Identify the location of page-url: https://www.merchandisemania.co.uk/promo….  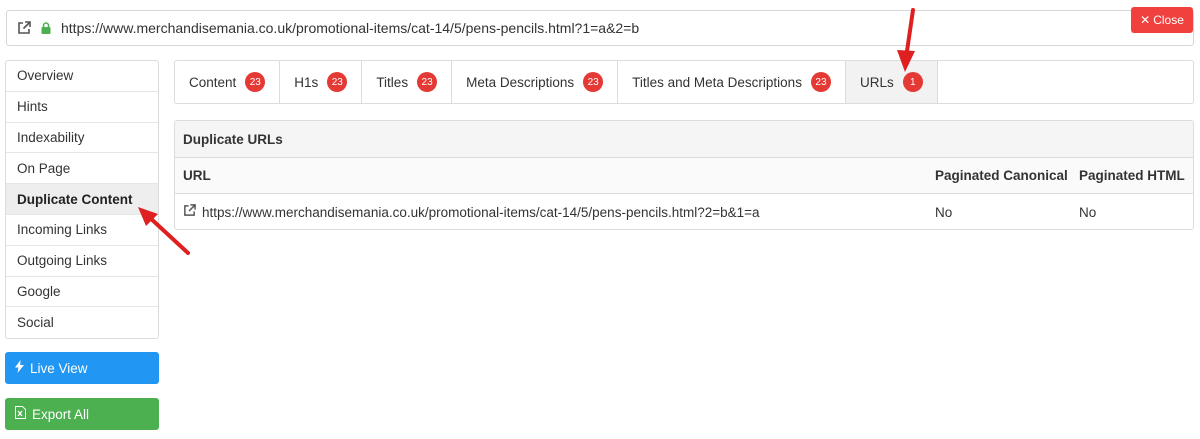
(350, 28).